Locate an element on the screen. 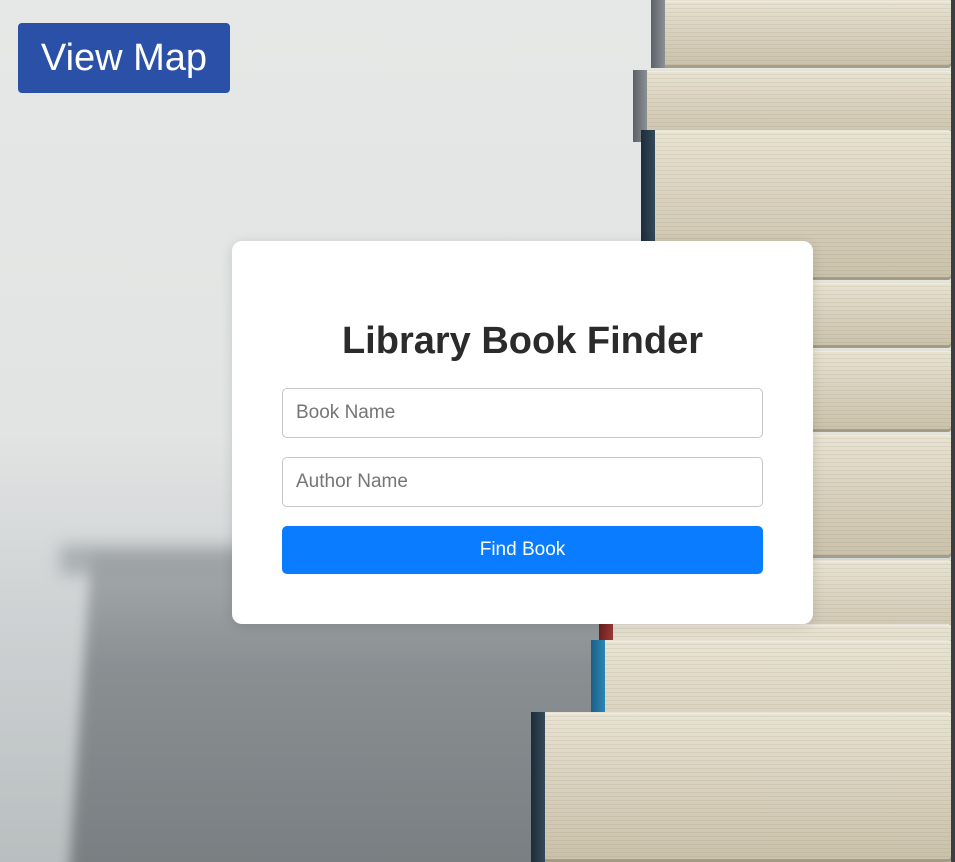  book-name-input is located at coordinates (522, 413).